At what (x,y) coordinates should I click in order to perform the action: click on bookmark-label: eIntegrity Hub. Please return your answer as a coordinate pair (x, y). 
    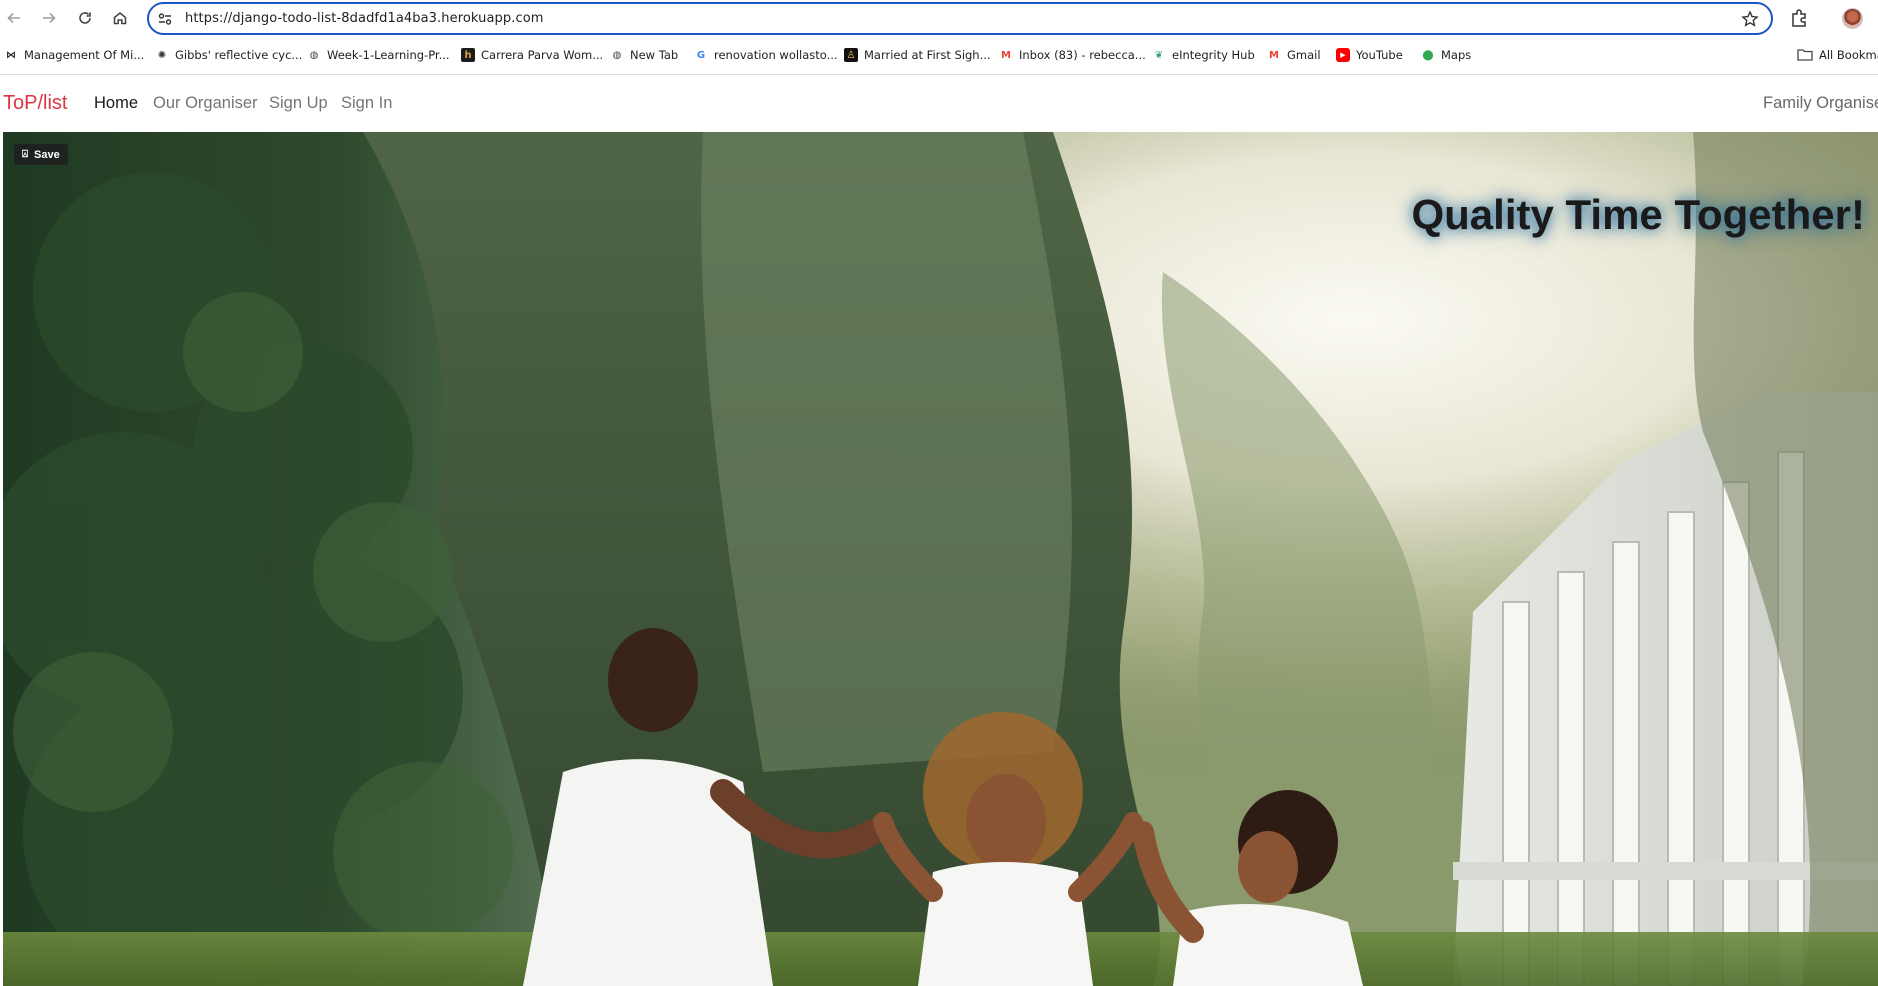
    Looking at the image, I should click on (1213, 55).